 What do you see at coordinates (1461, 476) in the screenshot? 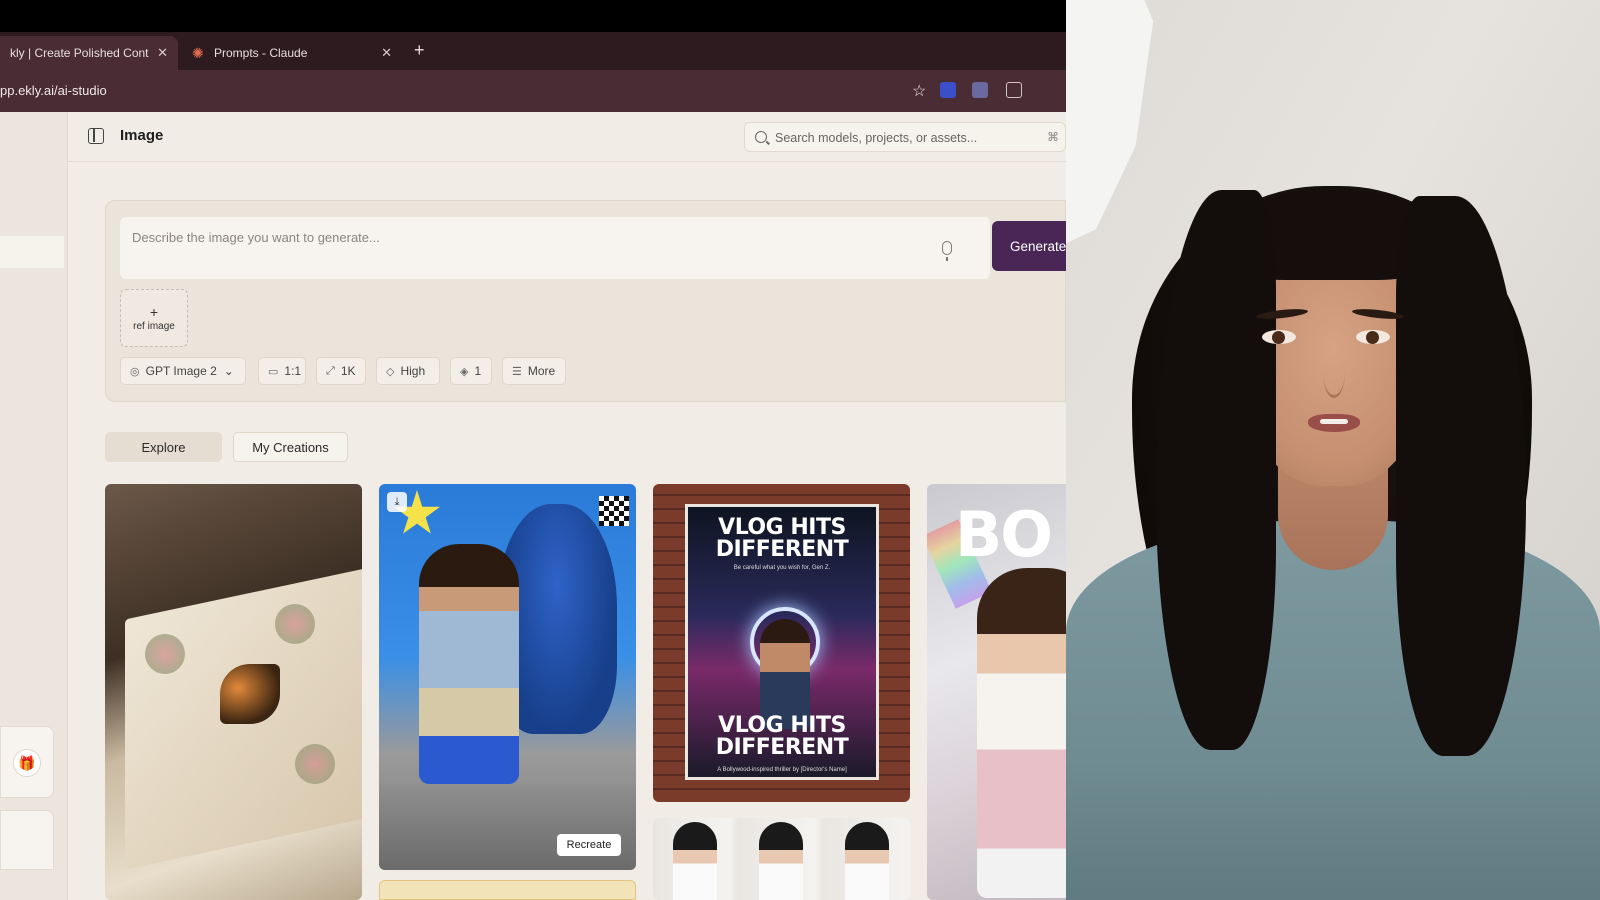
I see `hair-illustration` at bounding box center [1461, 476].